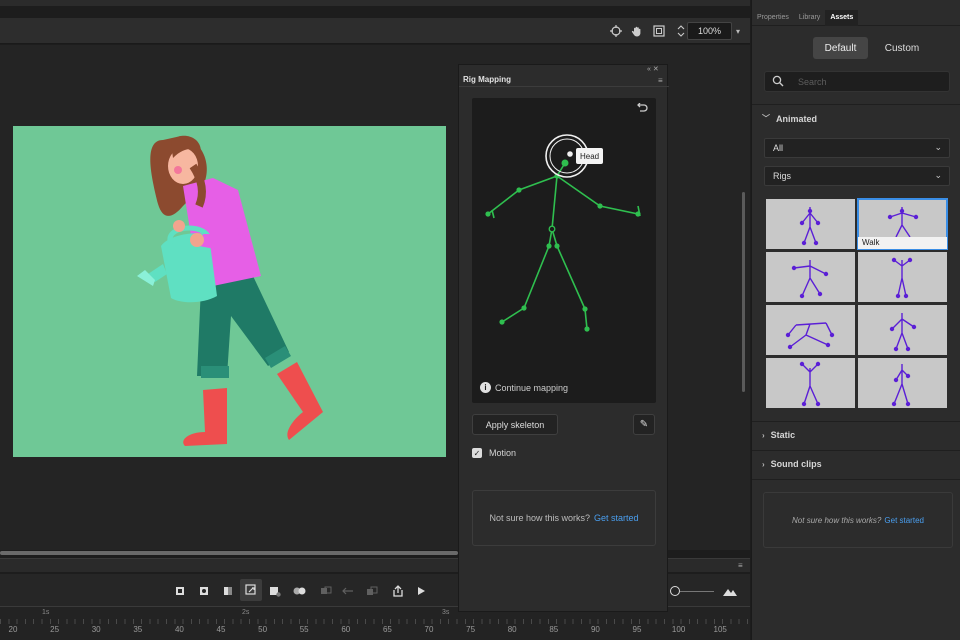 Image resolution: width=960 pixels, height=640 pixels. I want to click on mountain-icon, so click(730, 591).